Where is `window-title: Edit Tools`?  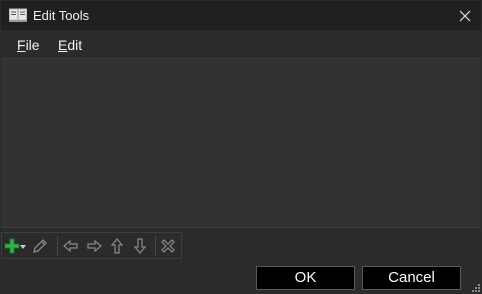
window-title: Edit Tools is located at coordinates (61, 15).